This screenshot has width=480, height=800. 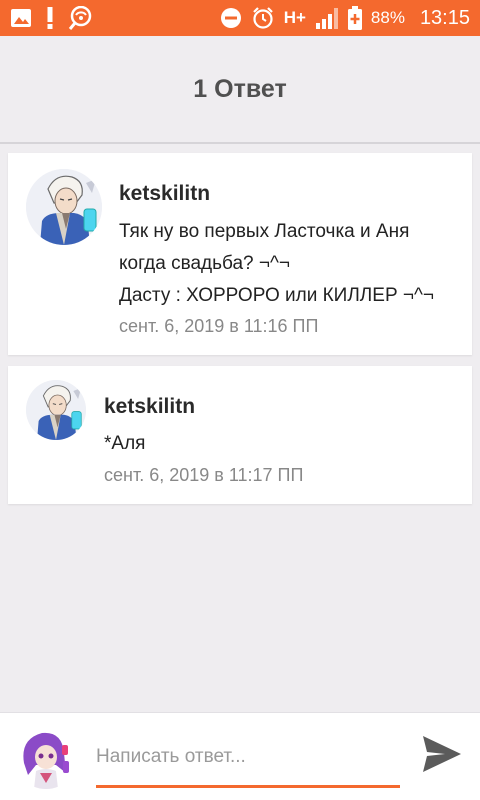 What do you see at coordinates (264, 231) in the screenshot?
I see `comment-text: Тяк ну во первых Ласточка и Аня` at bounding box center [264, 231].